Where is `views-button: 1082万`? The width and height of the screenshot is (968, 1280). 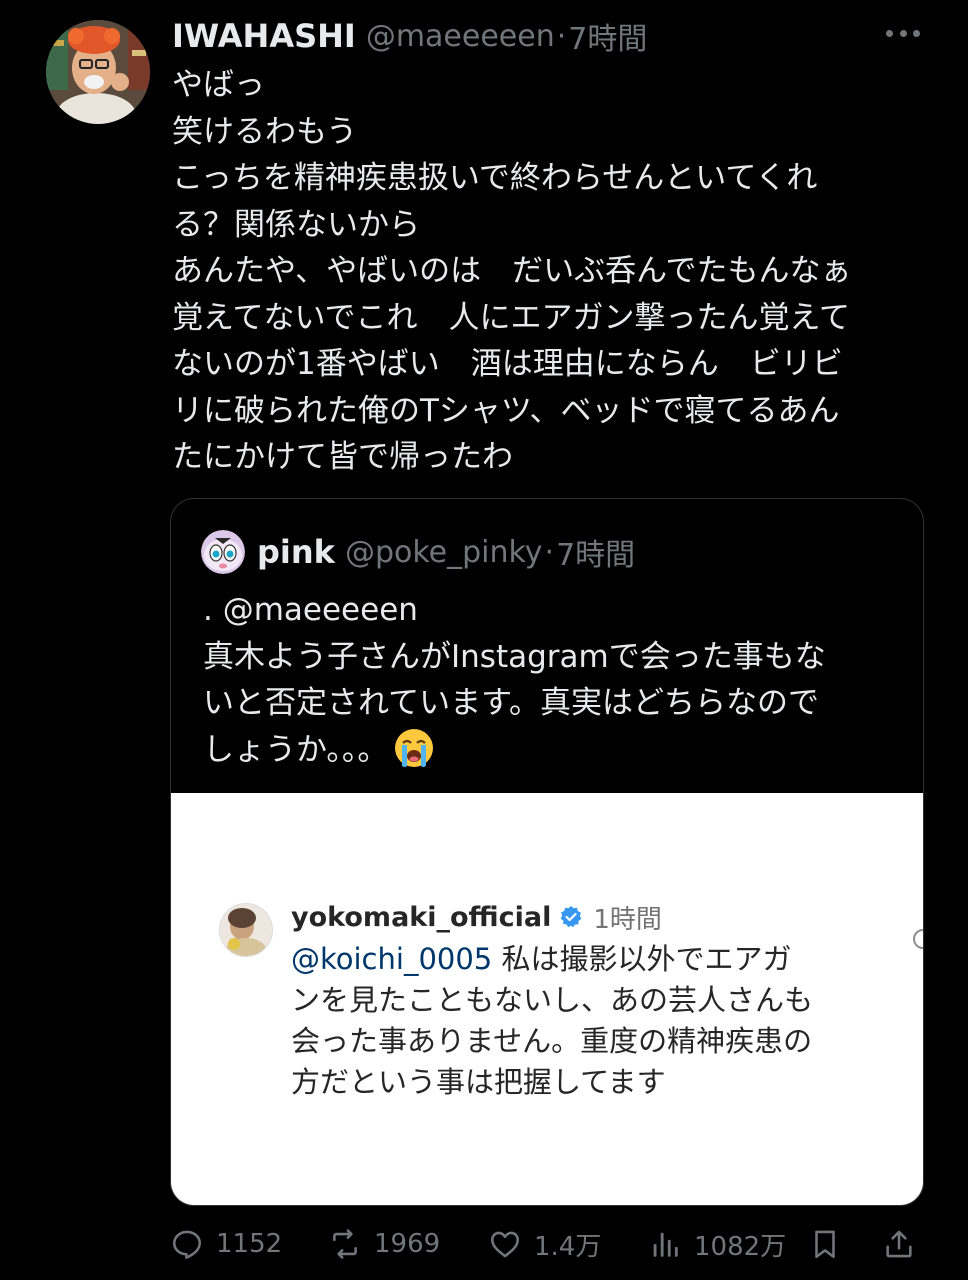
views-button: 1082万 is located at coordinates (717, 1244).